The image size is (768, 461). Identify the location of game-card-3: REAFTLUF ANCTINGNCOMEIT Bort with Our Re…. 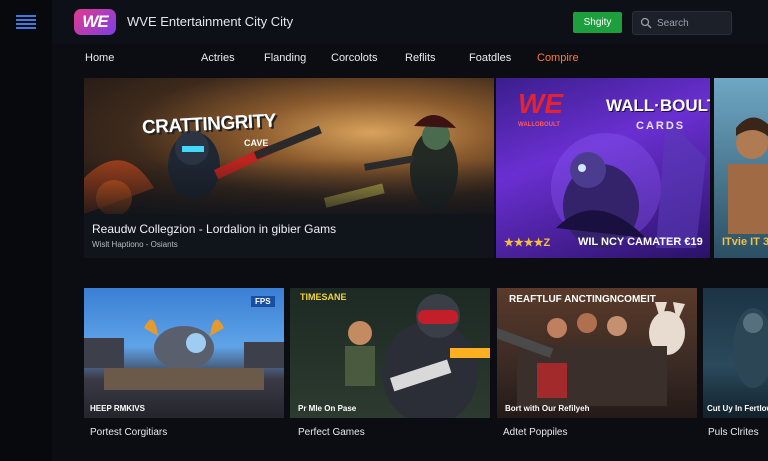
(597, 353).